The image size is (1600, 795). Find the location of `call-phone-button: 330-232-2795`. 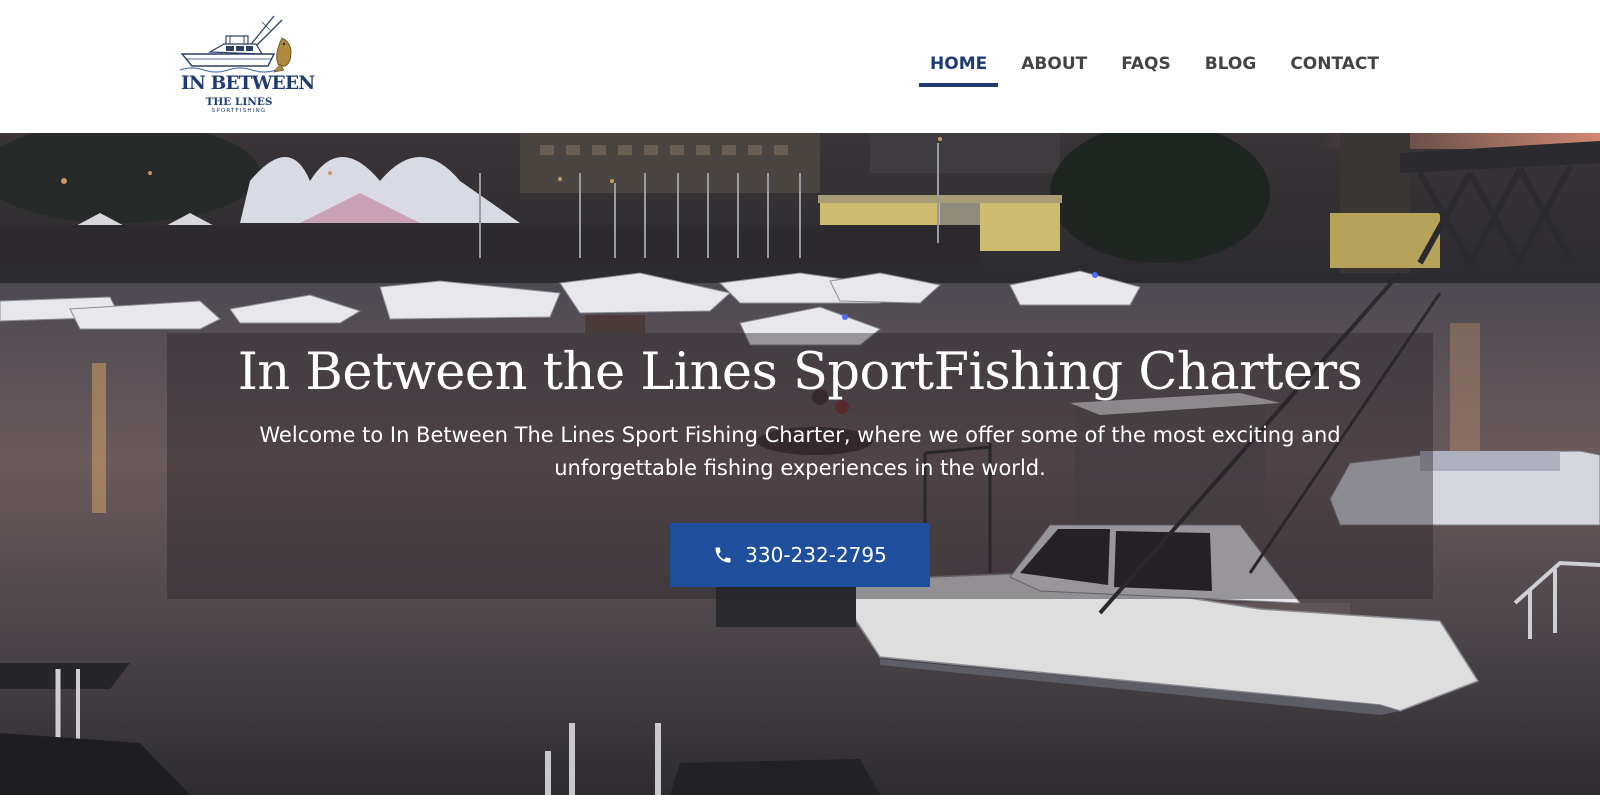

call-phone-button: 330-232-2795 is located at coordinates (800, 555).